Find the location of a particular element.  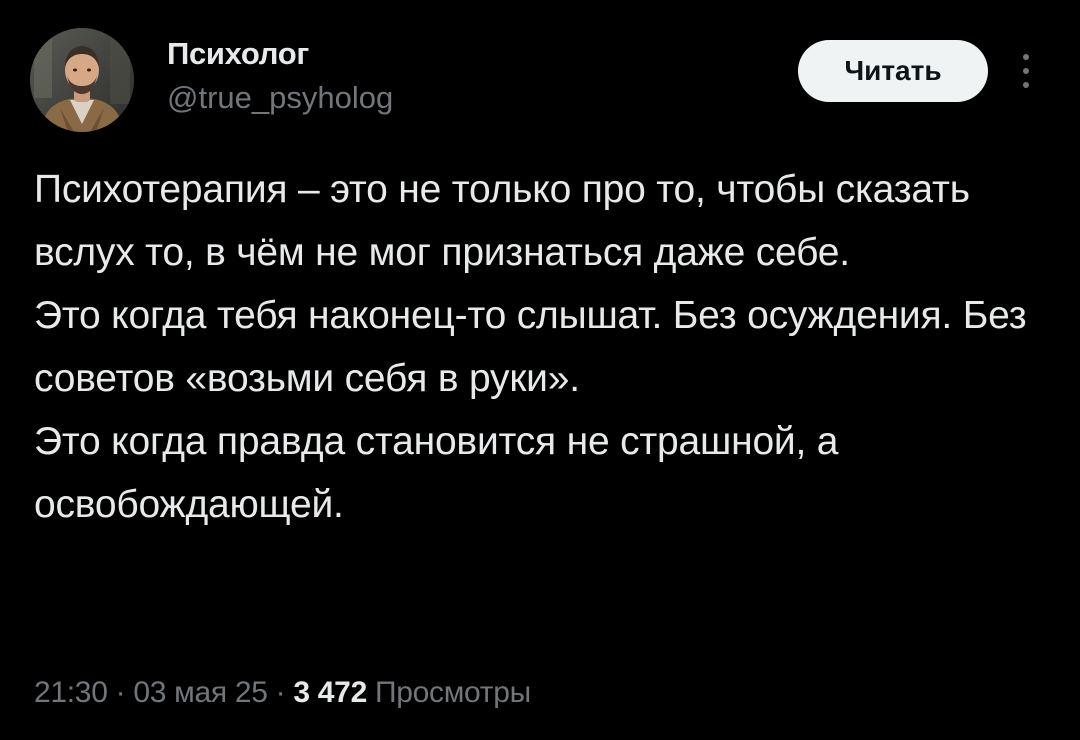

author-handle: @true_psyholog is located at coordinates (280, 98).